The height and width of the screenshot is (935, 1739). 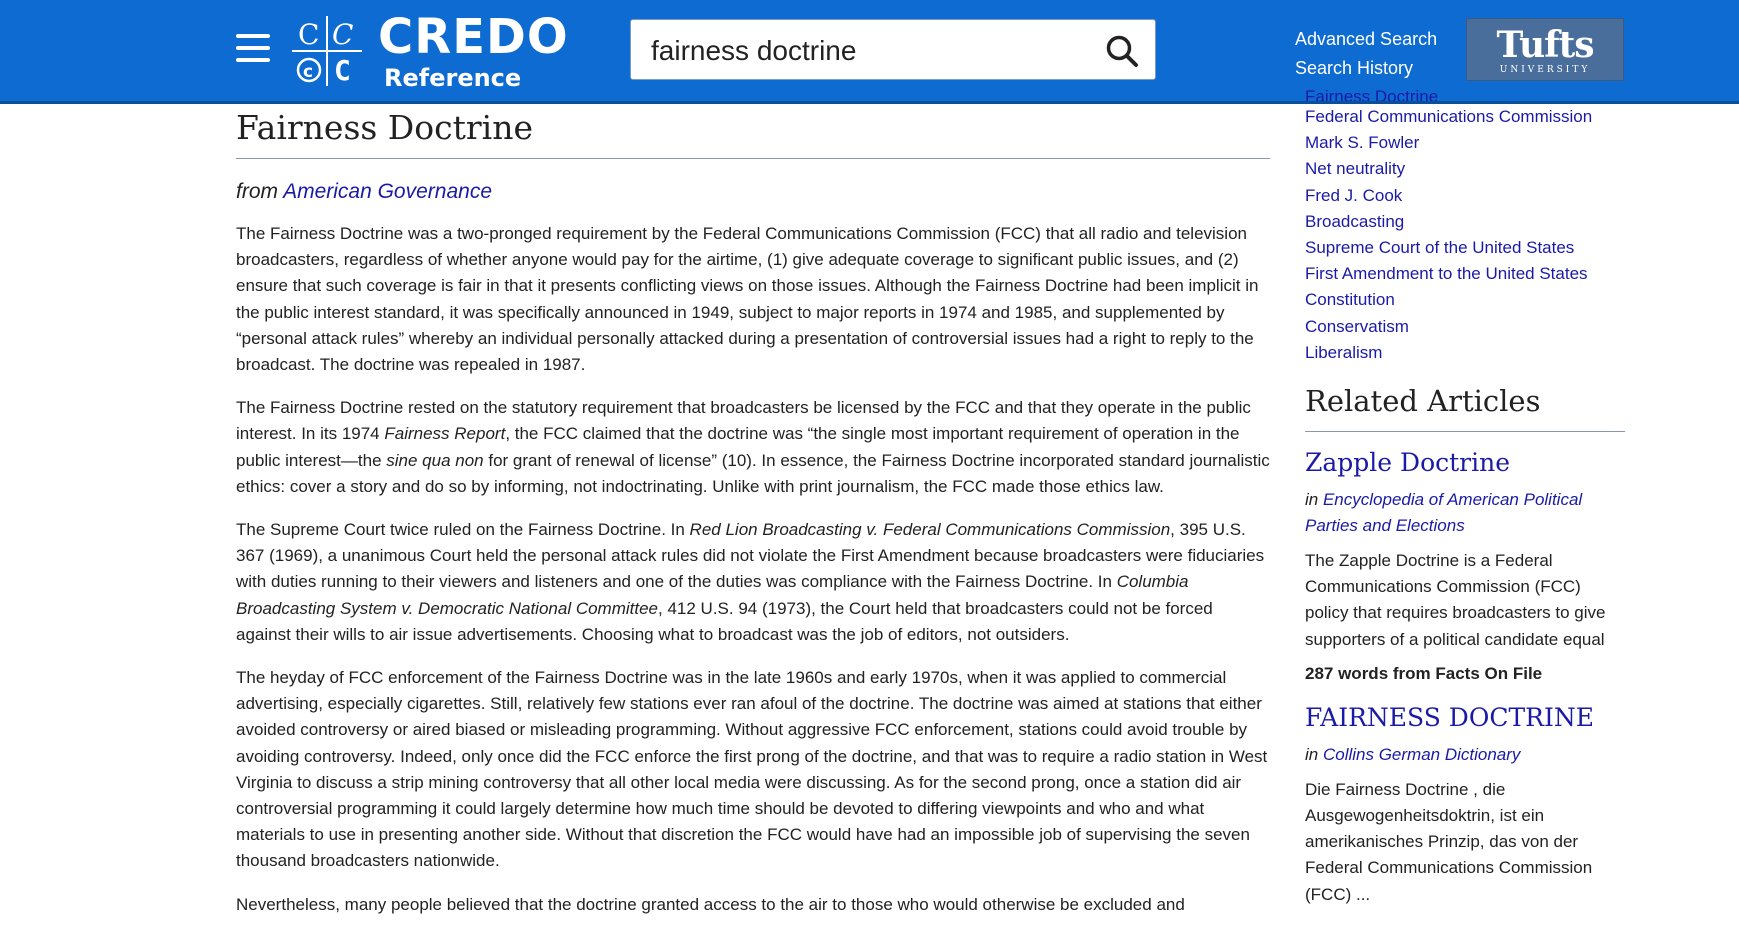 What do you see at coordinates (1424, 673) in the screenshot?
I see `related-article-wordcount: 287 words from Facts On File` at bounding box center [1424, 673].